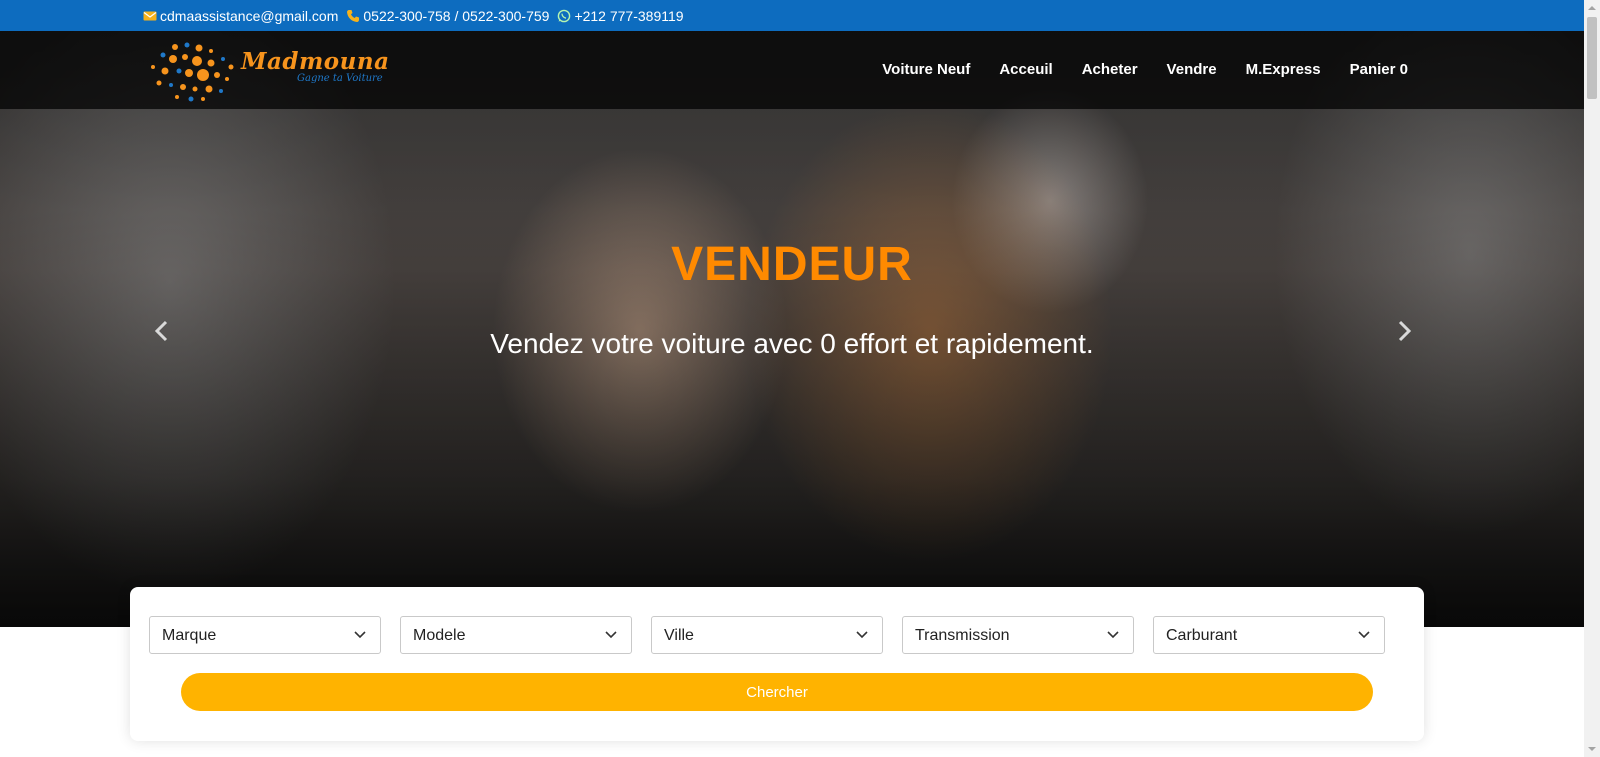  Describe the element at coordinates (1592, 58) in the screenshot. I see `scrollbar-thumb` at that location.